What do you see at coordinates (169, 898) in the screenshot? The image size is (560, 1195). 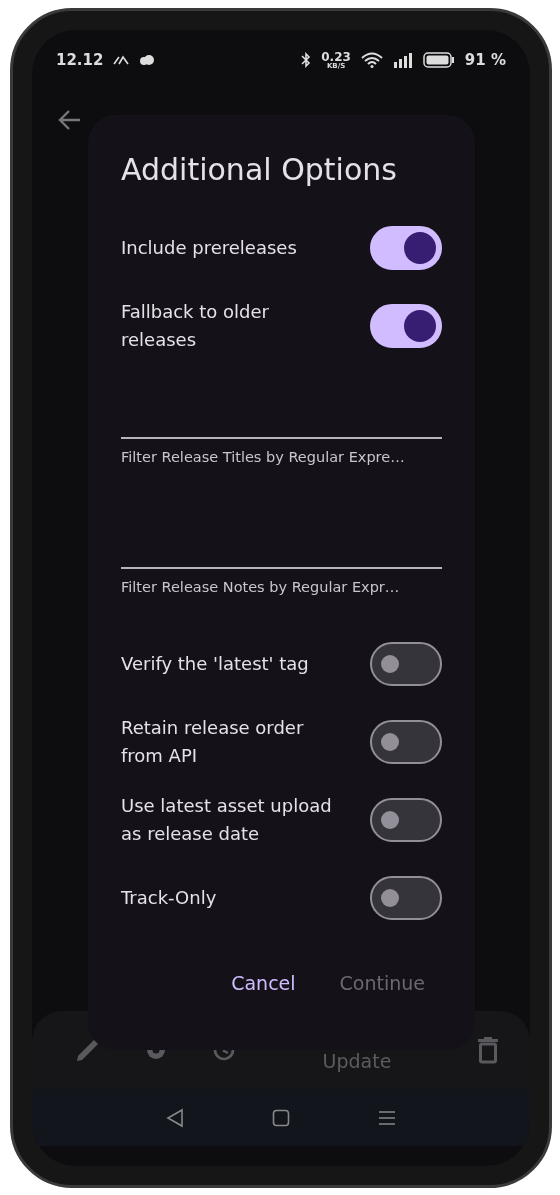 I see `option-label: Track-Only` at bounding box center [169, 898].